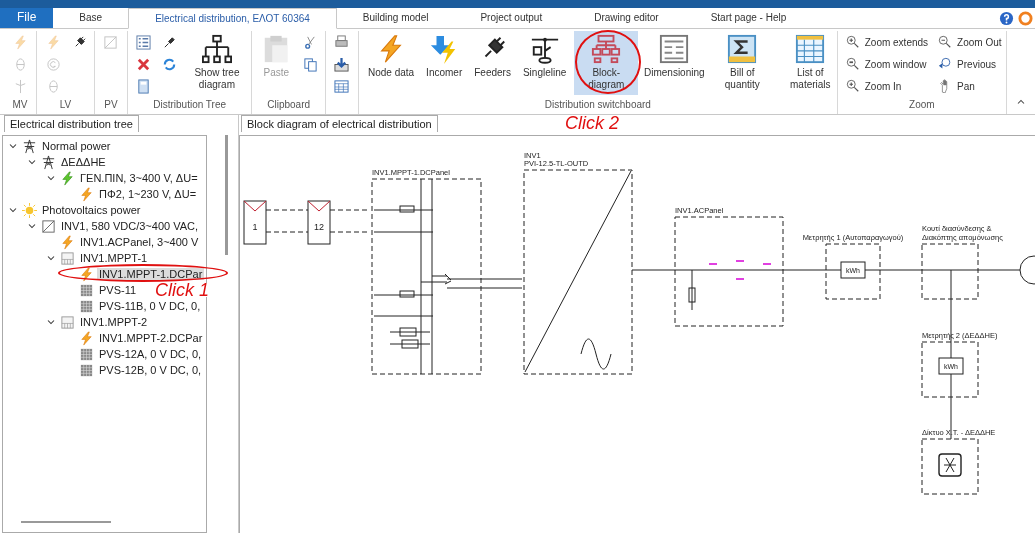 Image resolution: width=1035 pixels, height=533 pixels. What do you see at coordinates (319, 227) in the screenshot?
I see `module-number: 12` at bounding box center [319, 227].